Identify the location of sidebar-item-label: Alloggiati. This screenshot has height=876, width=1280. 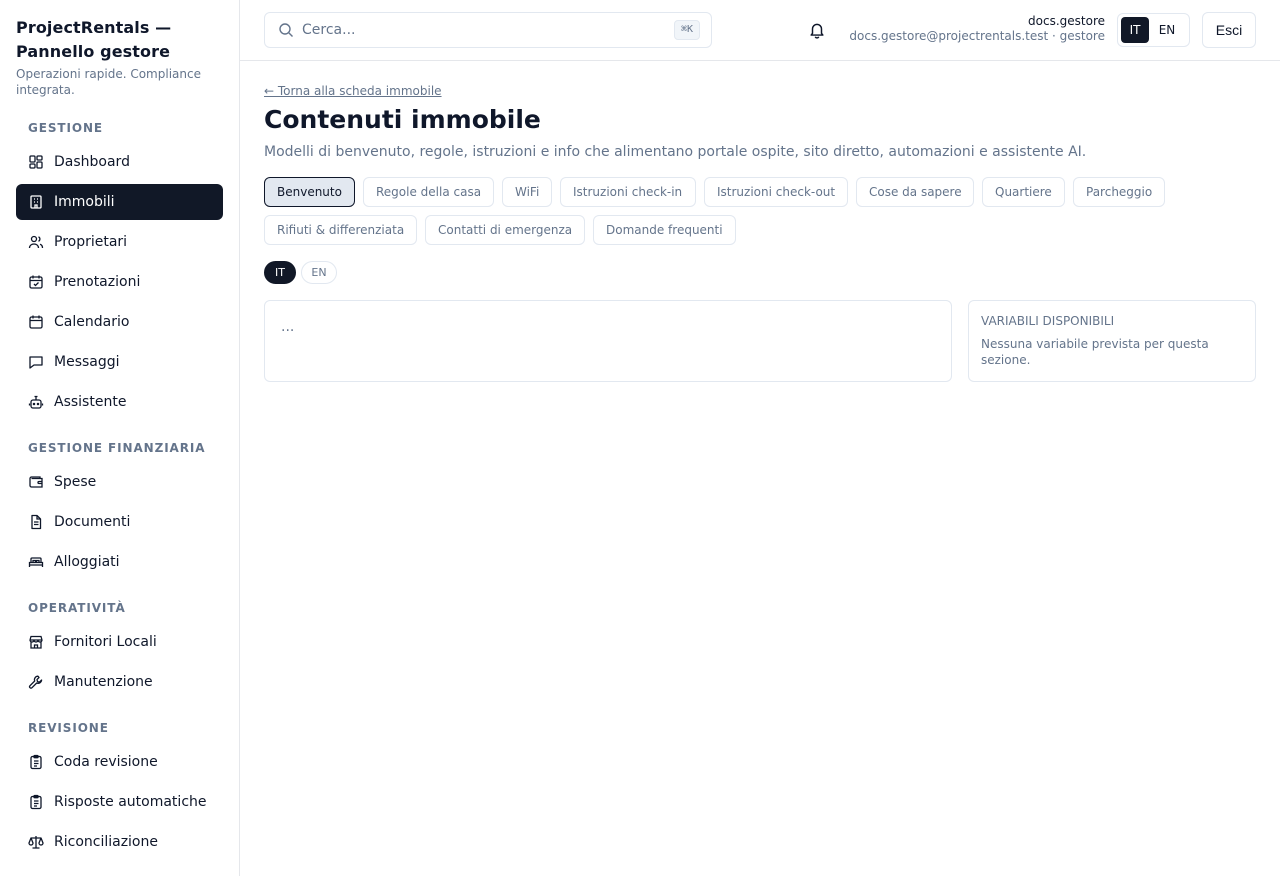
(87, 562).